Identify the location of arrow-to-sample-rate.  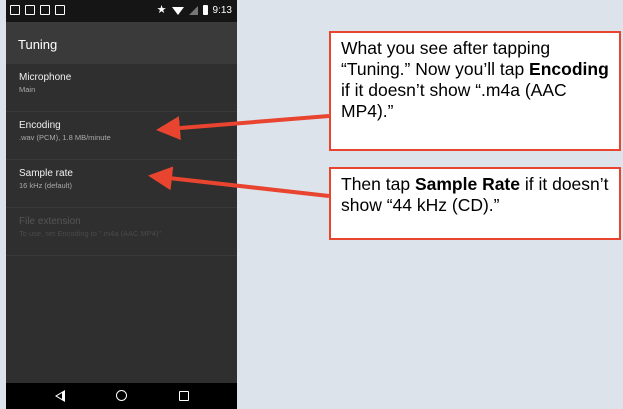
(239, 182).